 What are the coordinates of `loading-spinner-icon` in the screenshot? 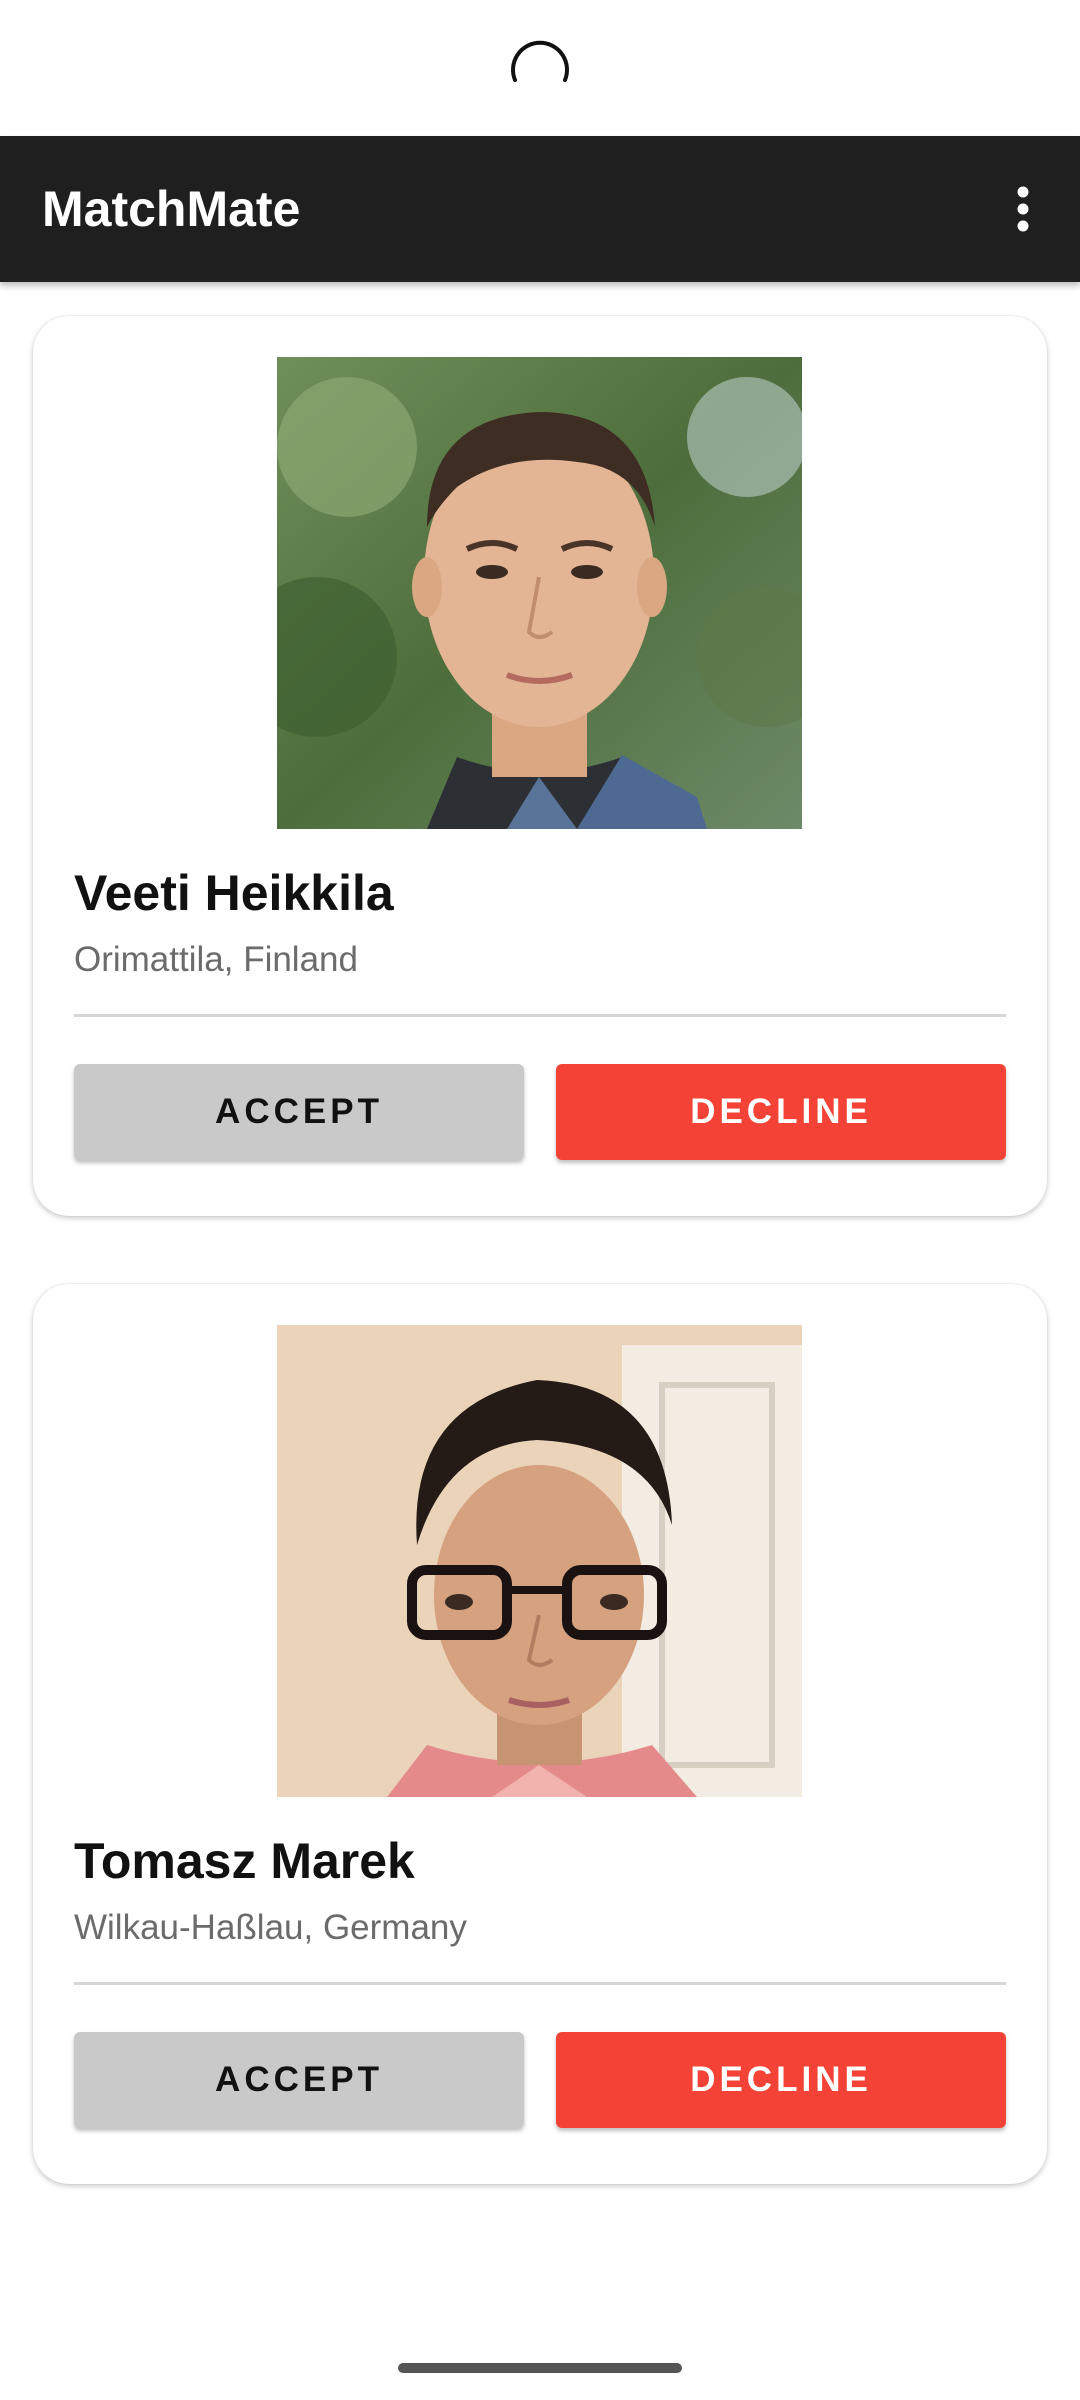 It's located at (540, 61).